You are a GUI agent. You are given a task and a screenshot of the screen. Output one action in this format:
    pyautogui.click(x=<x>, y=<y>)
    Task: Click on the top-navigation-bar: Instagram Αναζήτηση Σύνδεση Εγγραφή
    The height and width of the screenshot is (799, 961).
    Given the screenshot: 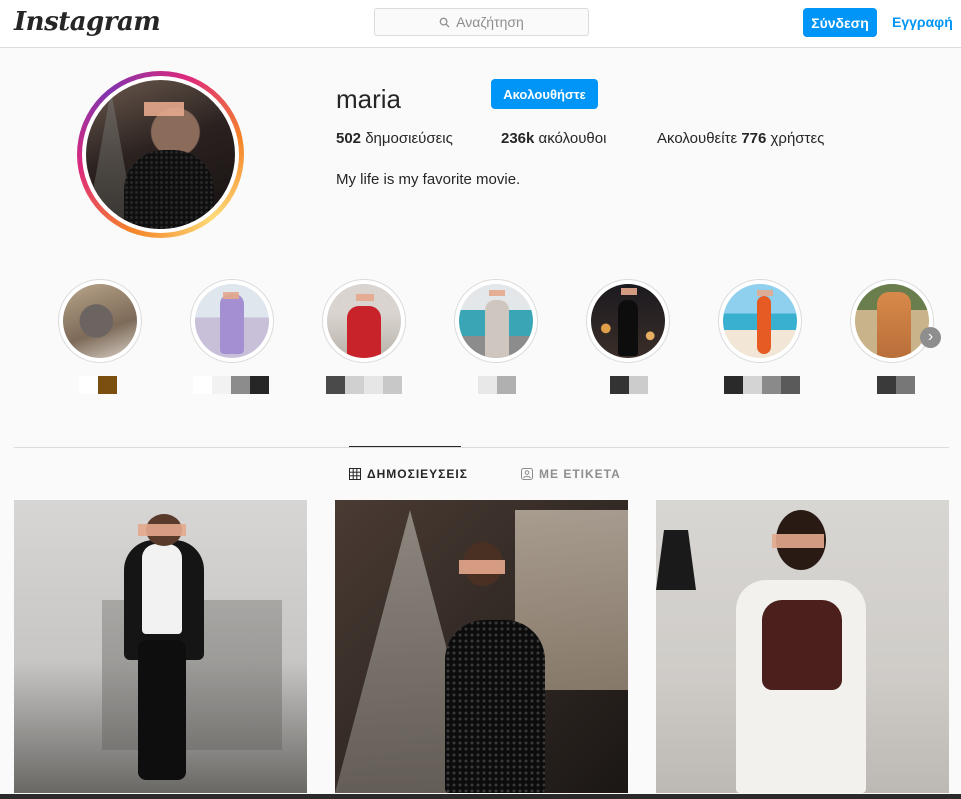 What is the action you would take?
    pyautogui.click(x=480, y=24)
    